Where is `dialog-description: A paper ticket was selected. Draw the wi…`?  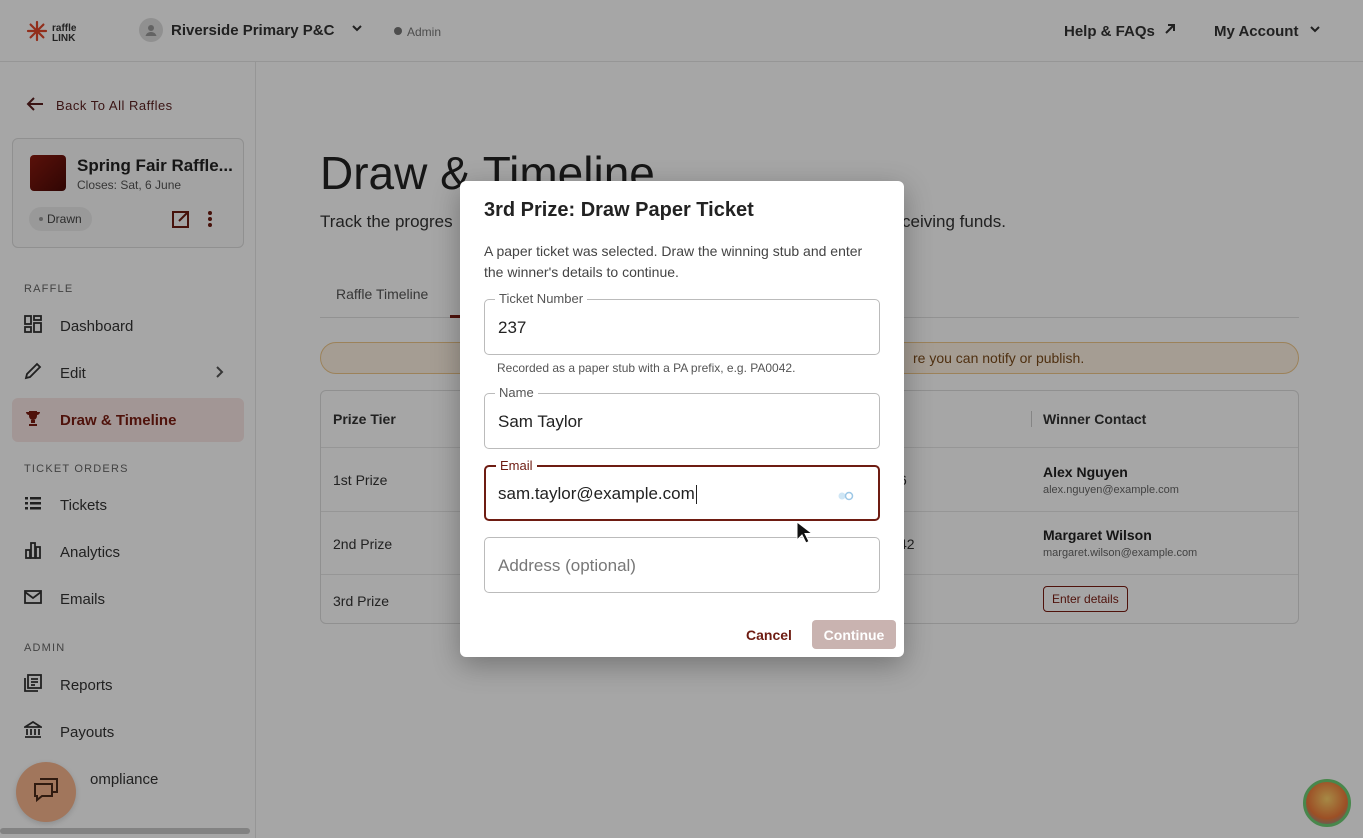
dialog-description: A paper ticket was selected. Draw the wi… is located at coordinates (673, 261).